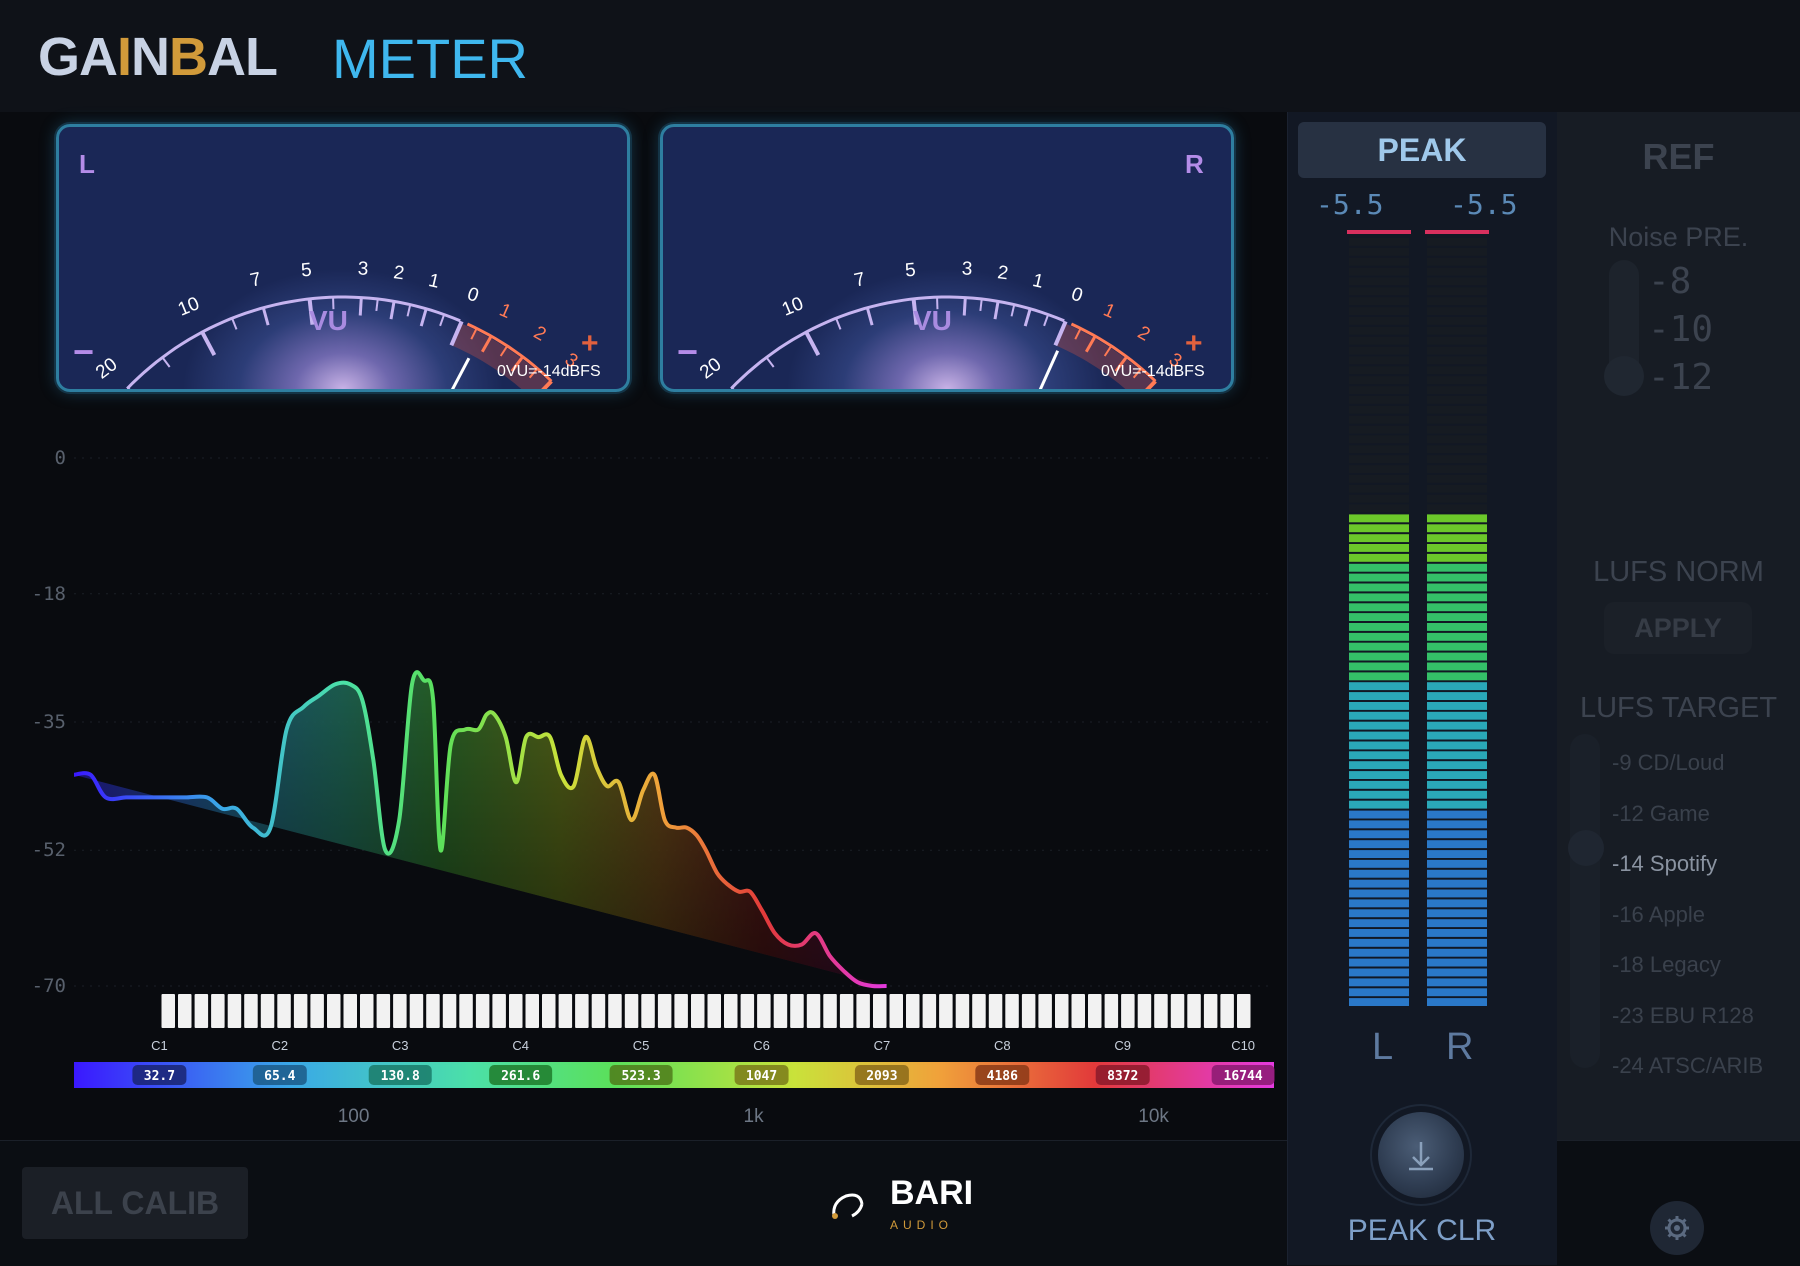  What do you see at coordinates (1687, 814) in the screenshot?
I see `lufs-target-option: -12 Game` at bounding box center [1687, 814].